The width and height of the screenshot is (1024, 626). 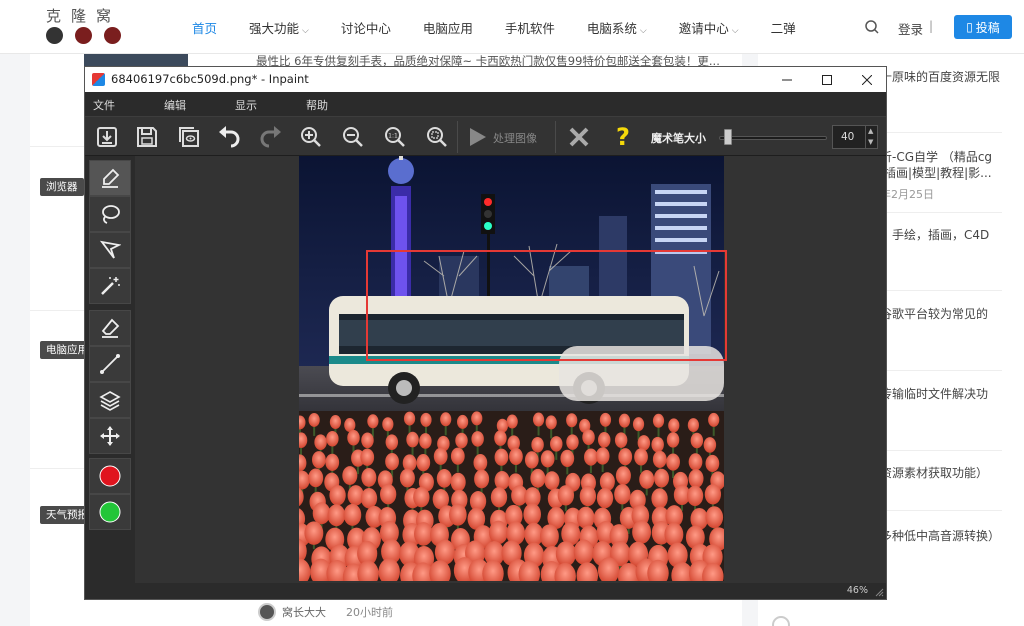 I want to click on brush-size-value: 40, so click(x=847, y=137).